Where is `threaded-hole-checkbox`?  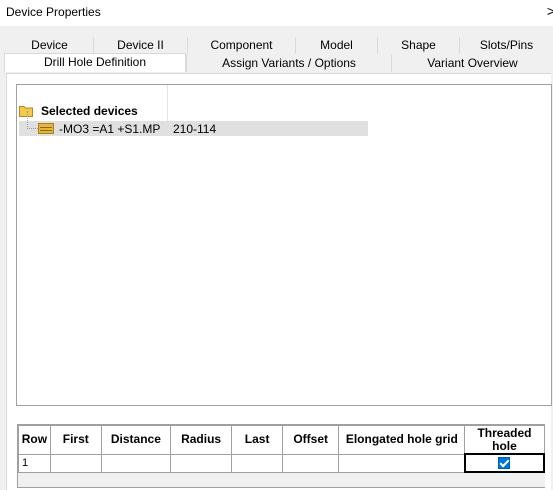 threaded-hole-checkbox is located at coordinates (504, 463).